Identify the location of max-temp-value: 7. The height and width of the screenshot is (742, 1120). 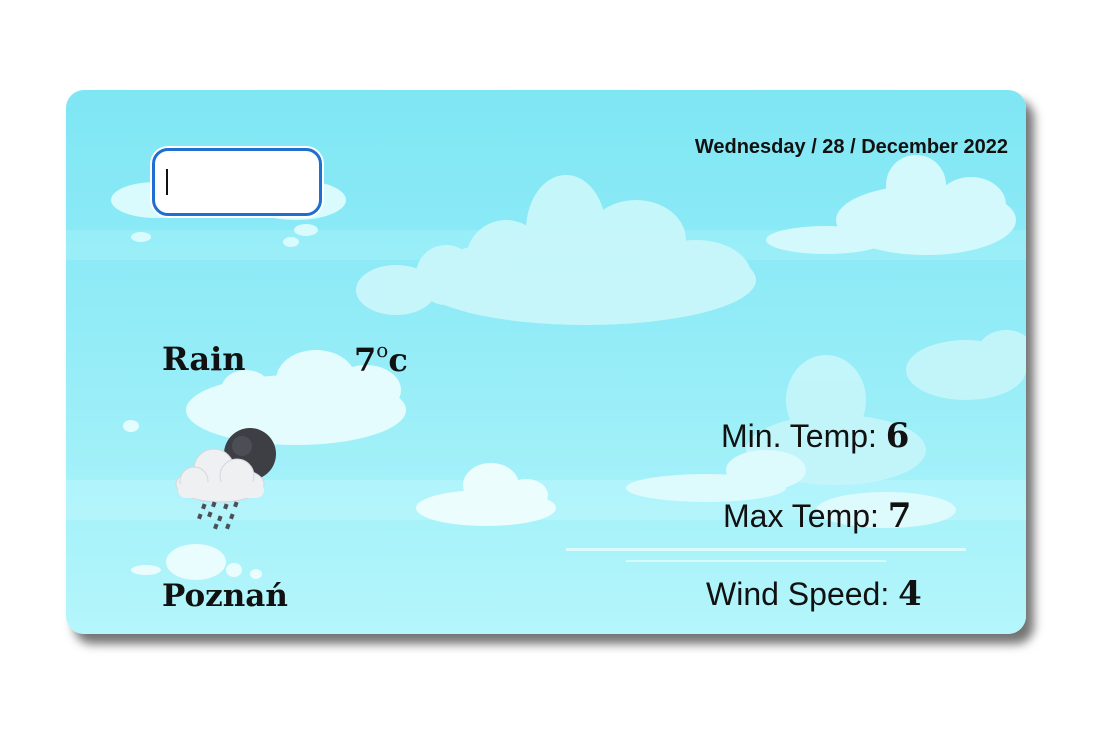
(899, 516).